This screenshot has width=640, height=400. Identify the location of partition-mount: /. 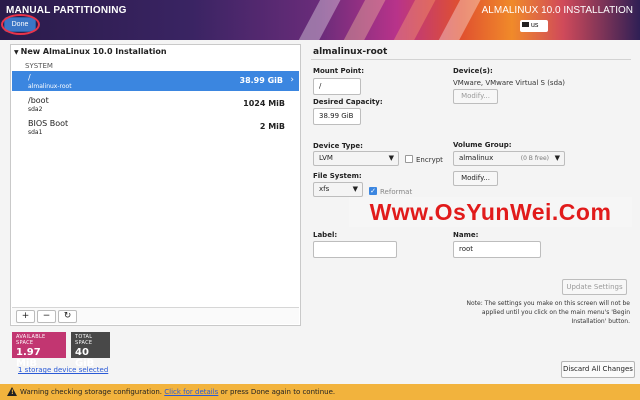
(29, 77).